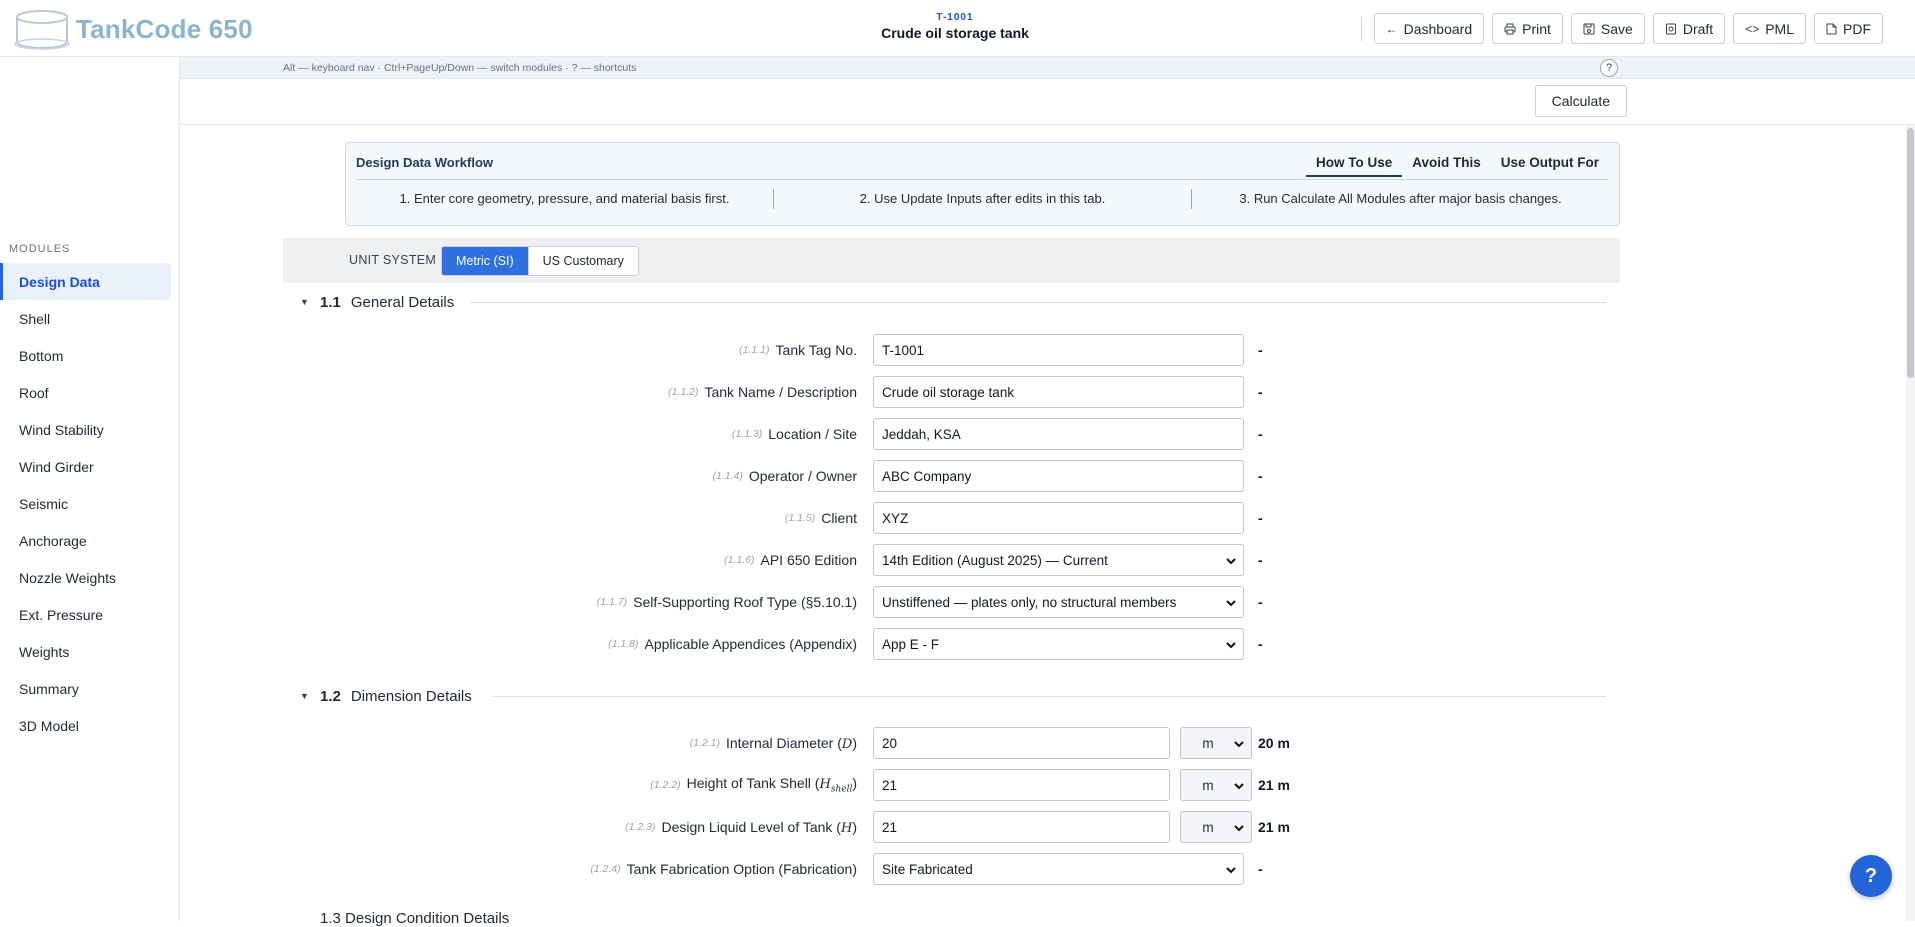  What do you see at coordinates (1058, 476) in the screenshot?
I see `operator-input: ABC Company` at bounding box center [1058, 476].